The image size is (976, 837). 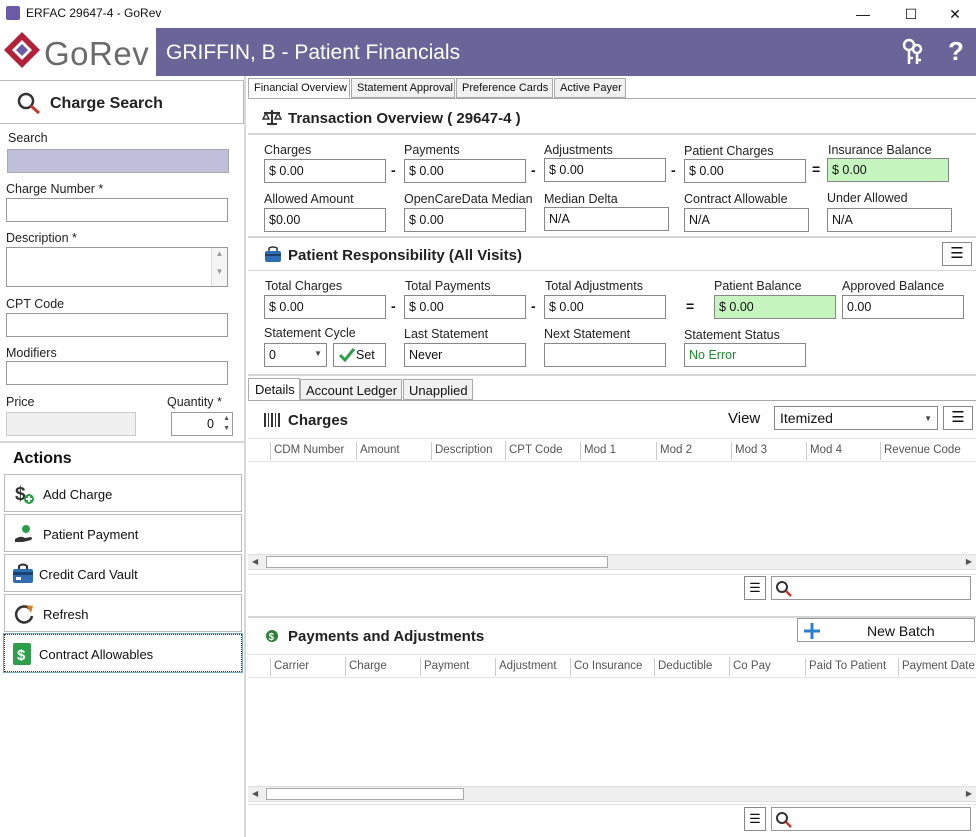 I want to click on column-mod-1: Mod 1, so click(x=600, y=450).